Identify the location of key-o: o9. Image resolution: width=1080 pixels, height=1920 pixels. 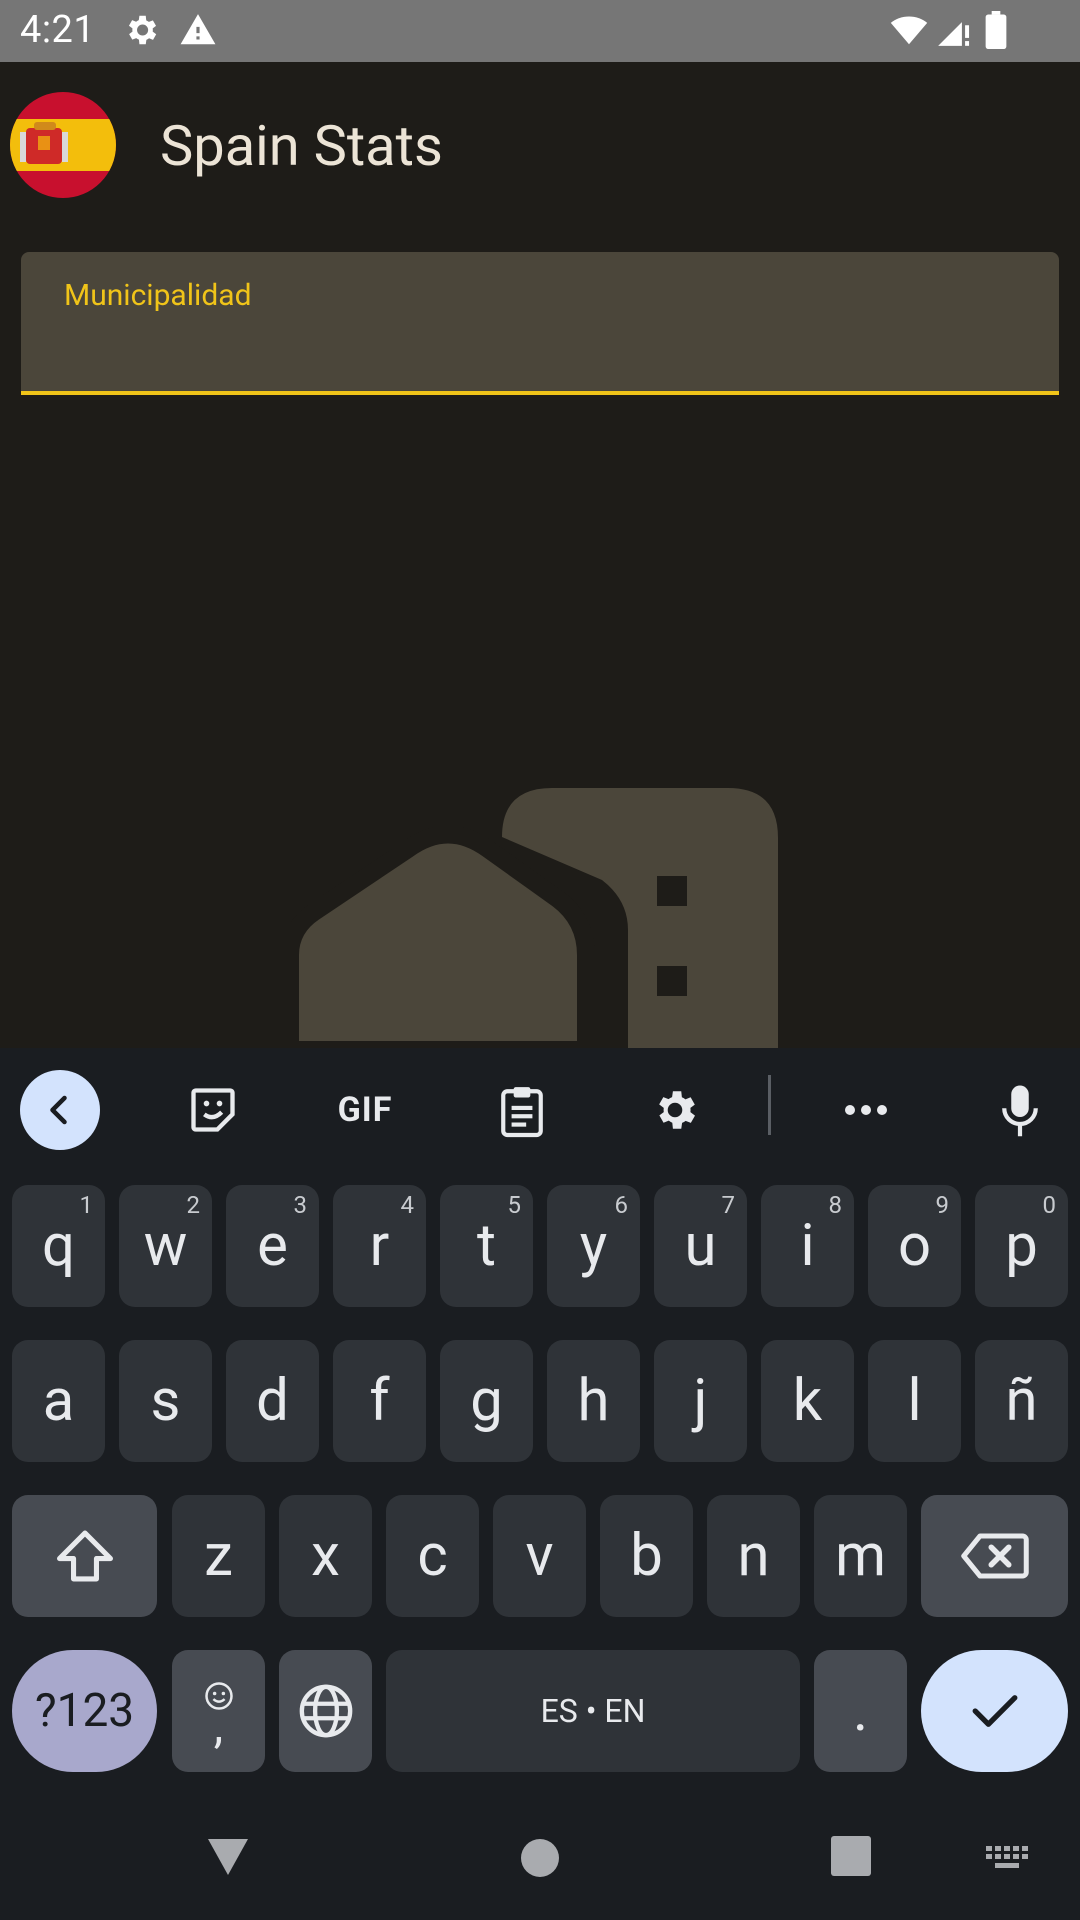
(914, 1246).